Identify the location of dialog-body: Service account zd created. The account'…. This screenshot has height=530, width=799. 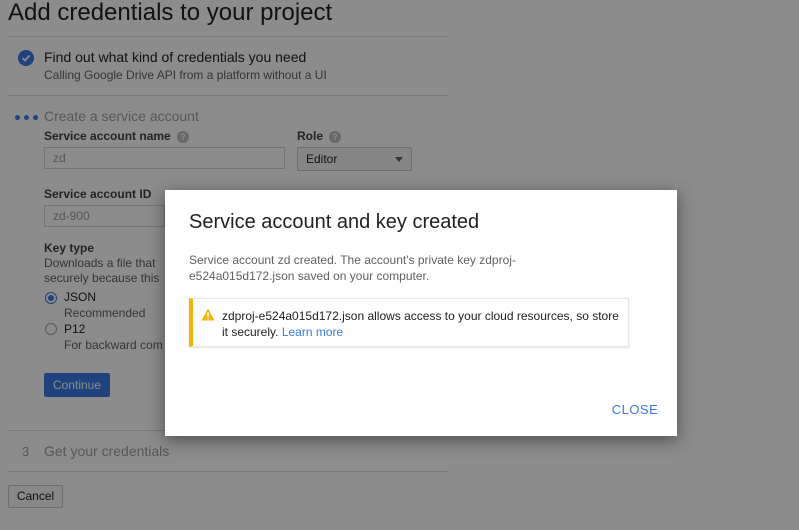
(352, 268).